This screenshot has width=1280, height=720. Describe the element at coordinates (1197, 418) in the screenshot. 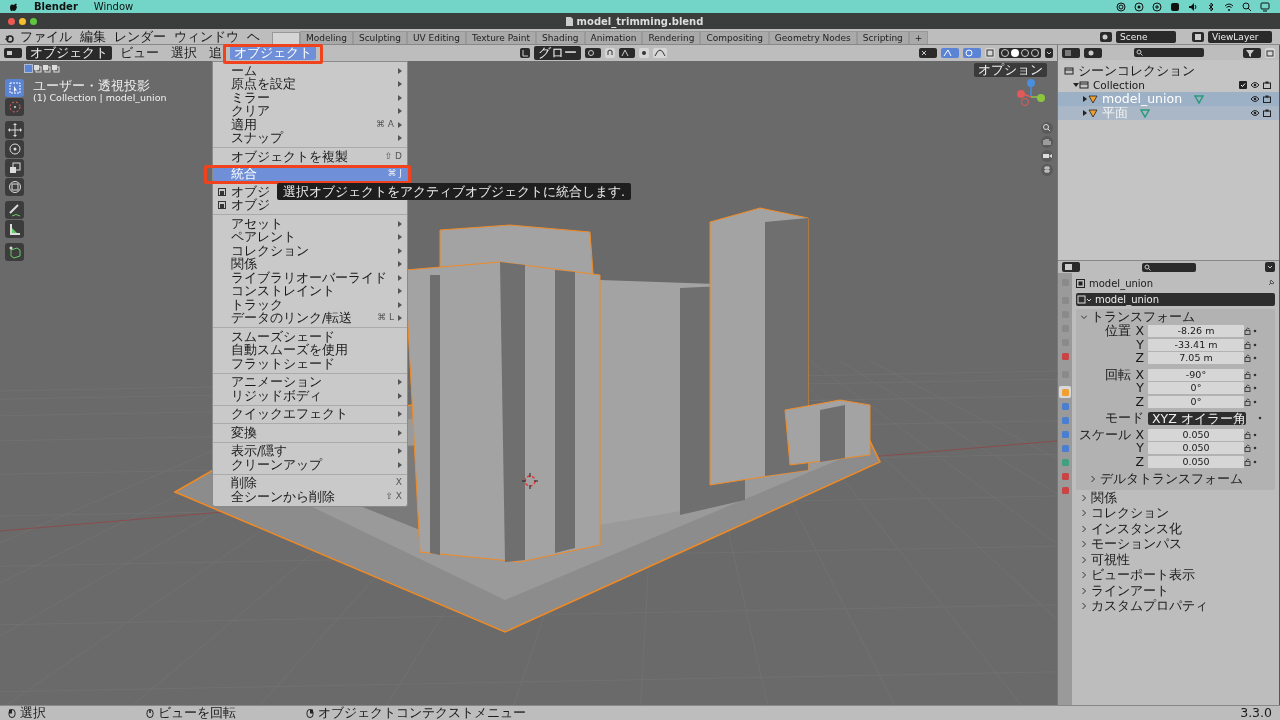

I see `mode-dropdown: XYZ オイラー角` at that location.